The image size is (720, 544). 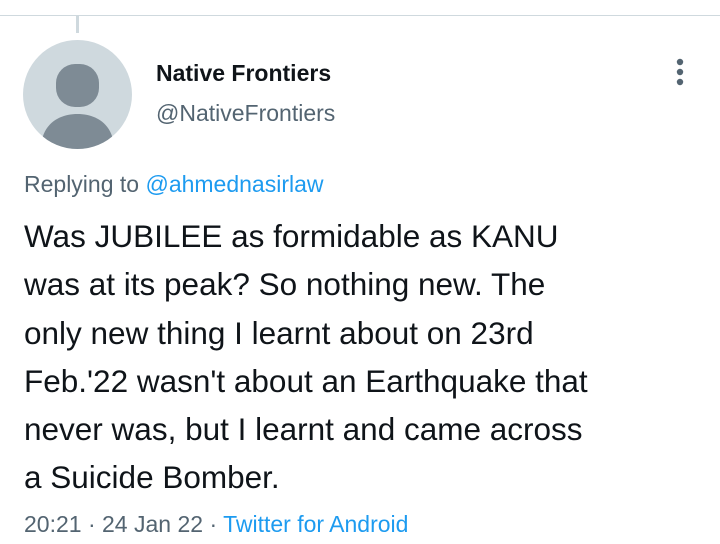 What do you see at coordinates (315, 524) in the screenshot?
I see `tweet-source-link: Twitter for Android` at bounding box center [315, 524].